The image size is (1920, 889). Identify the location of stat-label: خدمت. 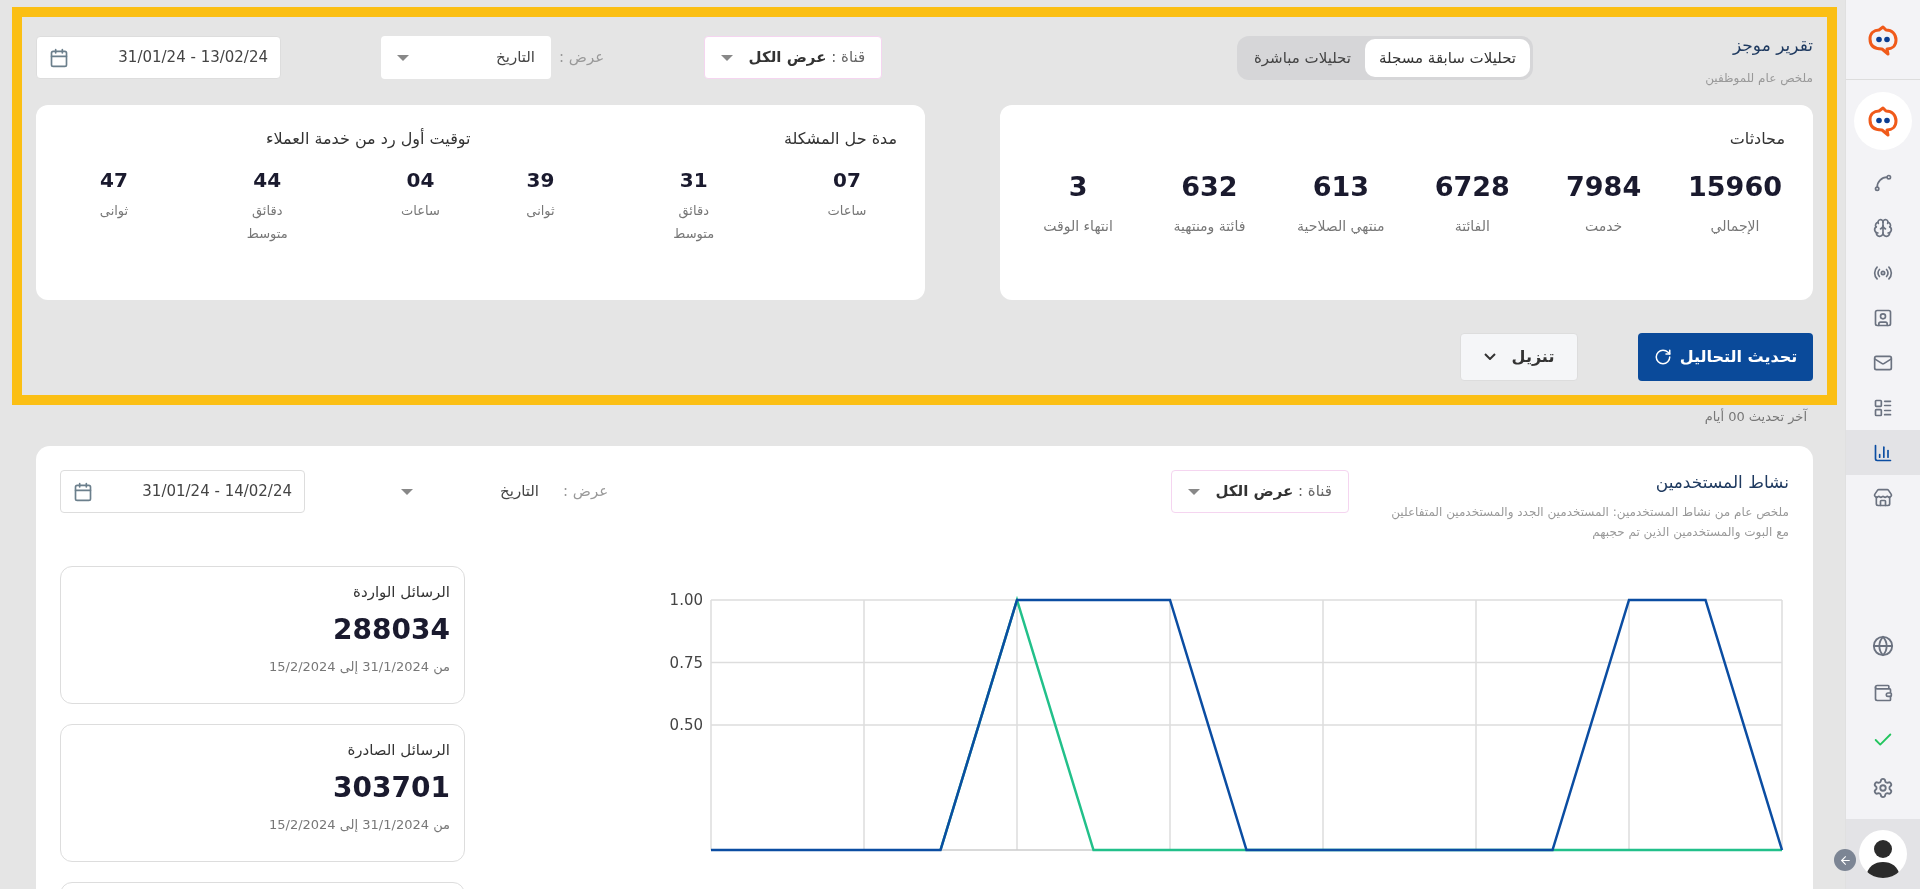
(1604, 226).